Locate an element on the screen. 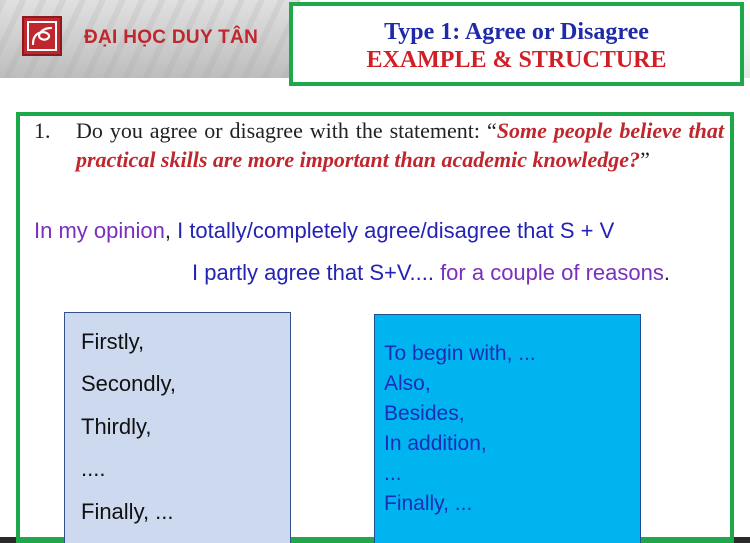 The width and height of the screenshot is (750, 543). question-suffix: ” is located at coordinates (645, 159).